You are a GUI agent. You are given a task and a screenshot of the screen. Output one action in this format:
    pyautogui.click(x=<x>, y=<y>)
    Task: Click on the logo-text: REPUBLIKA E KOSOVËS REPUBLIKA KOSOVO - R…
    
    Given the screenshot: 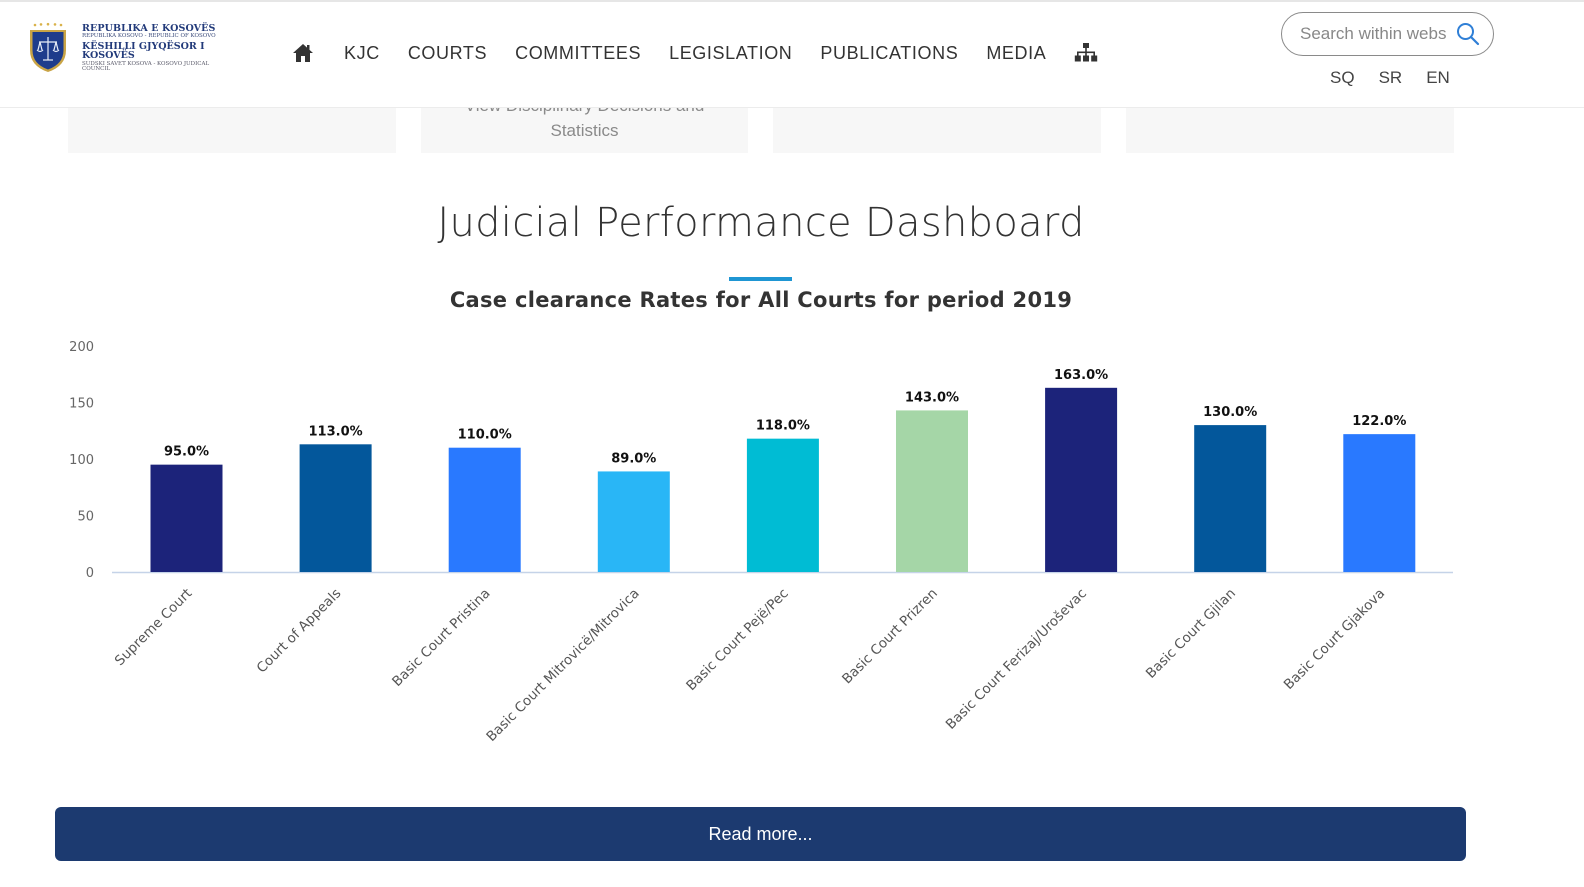 What is the action you would take?
    pyautogui.click(x=159, y=47)
    